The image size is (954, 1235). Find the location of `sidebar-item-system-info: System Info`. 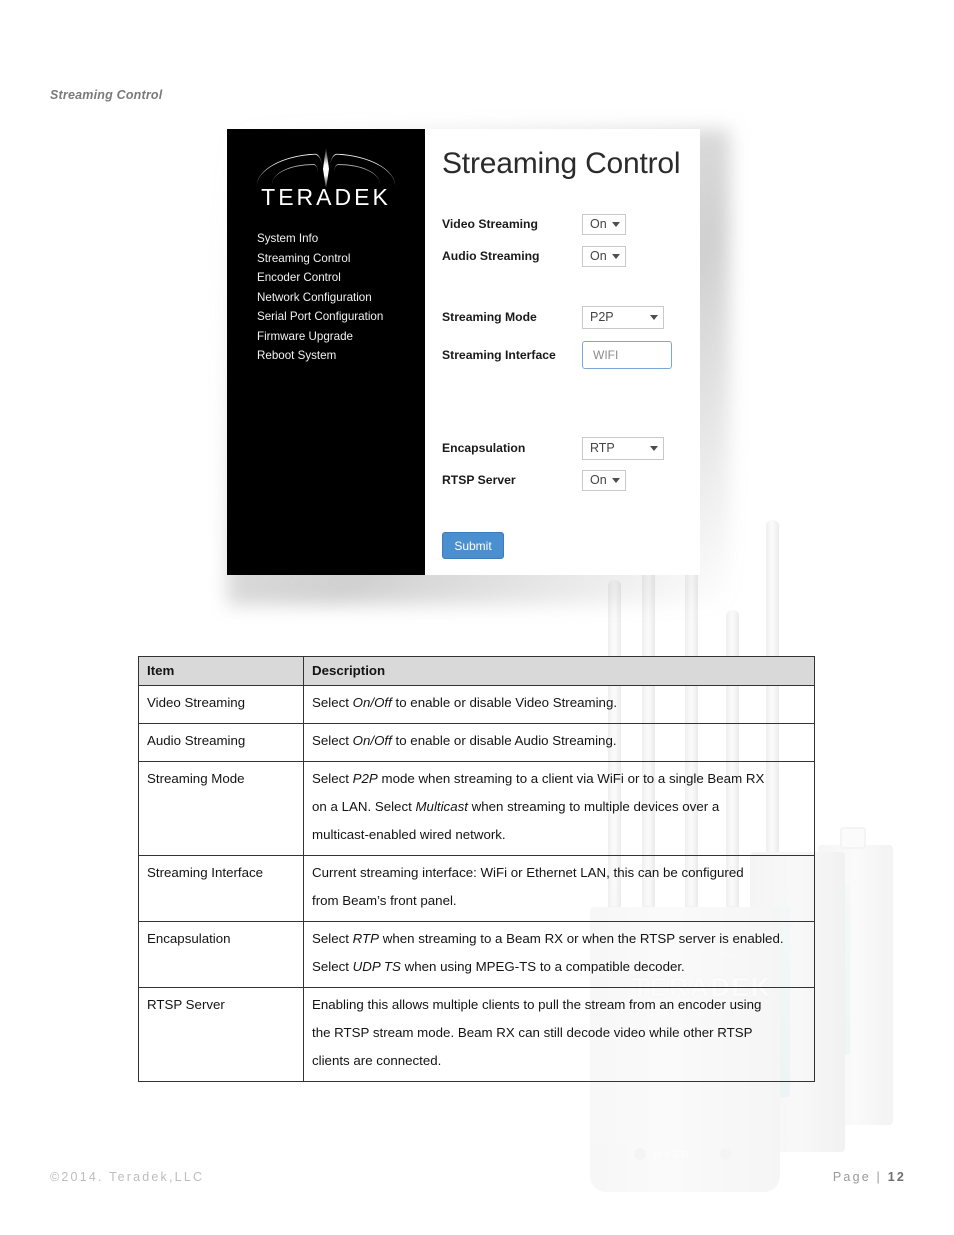

sidebar-item-system-info: System Info is located at coordinates (341, 239).